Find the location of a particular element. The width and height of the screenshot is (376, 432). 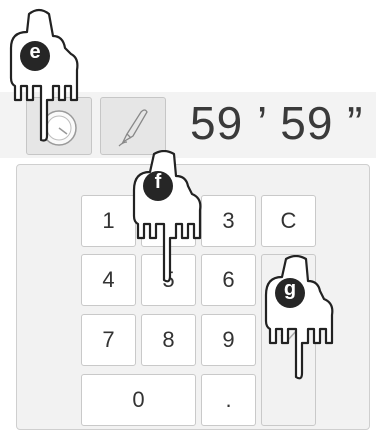

callout-g: g is located at coordinates (290, 289).